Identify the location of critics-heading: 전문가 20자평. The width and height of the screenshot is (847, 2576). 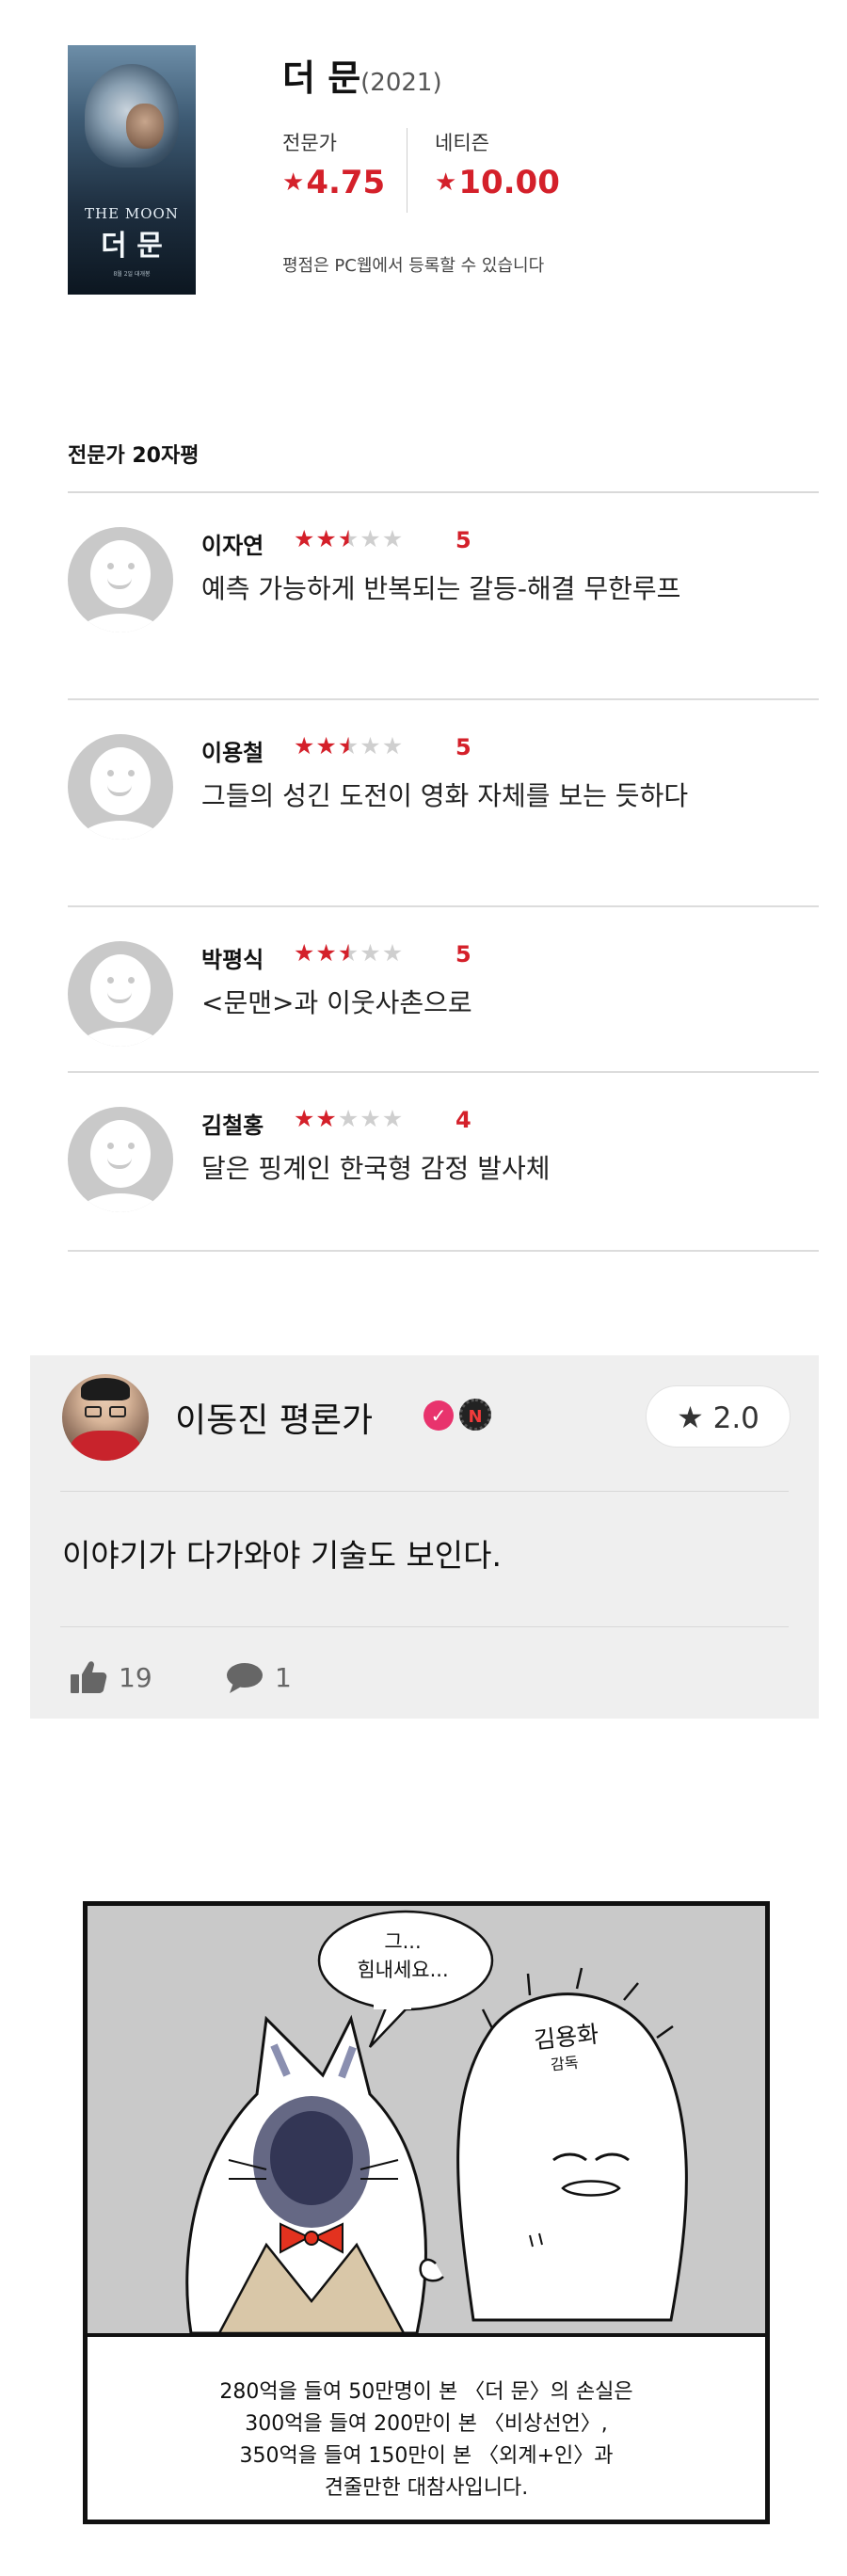
(134, 456).